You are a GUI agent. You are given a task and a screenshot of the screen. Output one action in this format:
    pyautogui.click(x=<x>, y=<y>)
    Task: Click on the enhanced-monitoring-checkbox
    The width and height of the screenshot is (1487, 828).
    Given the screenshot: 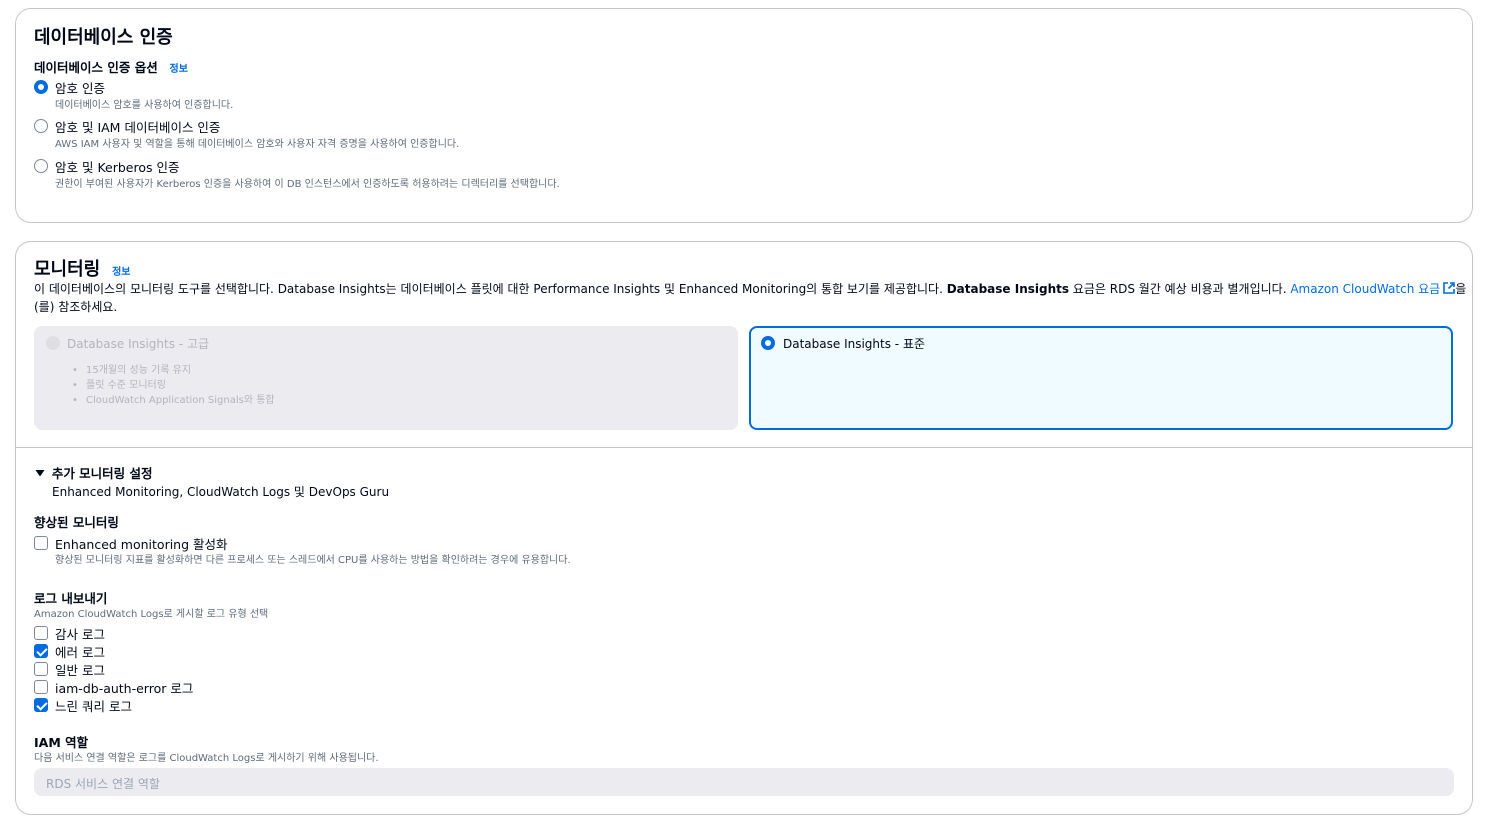 What is the action you would take?
    pyautogui.click(x=41, y=543)
    